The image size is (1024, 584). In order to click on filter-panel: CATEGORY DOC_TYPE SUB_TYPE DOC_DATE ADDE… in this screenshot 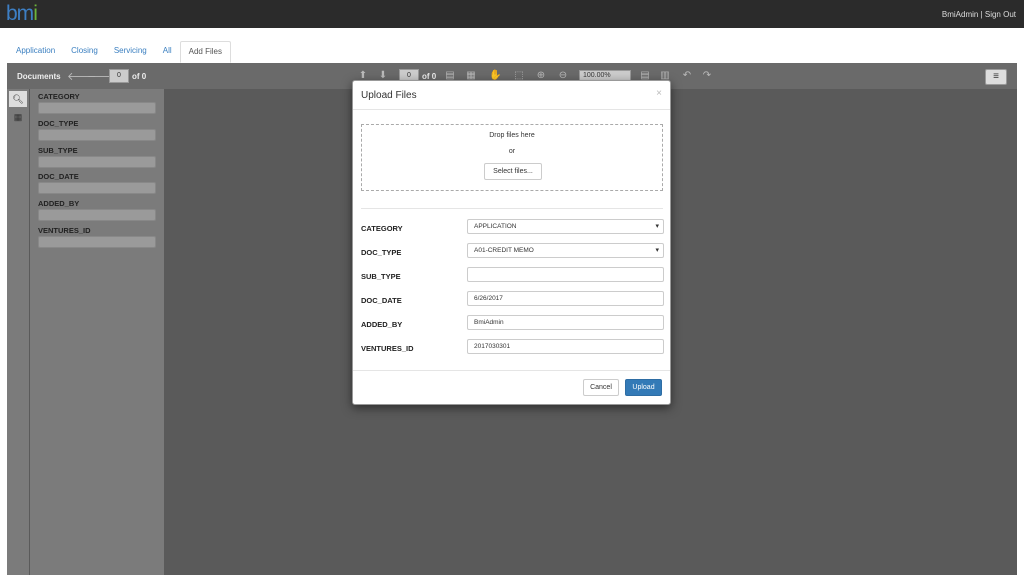, I will do `click(97, 332)`.